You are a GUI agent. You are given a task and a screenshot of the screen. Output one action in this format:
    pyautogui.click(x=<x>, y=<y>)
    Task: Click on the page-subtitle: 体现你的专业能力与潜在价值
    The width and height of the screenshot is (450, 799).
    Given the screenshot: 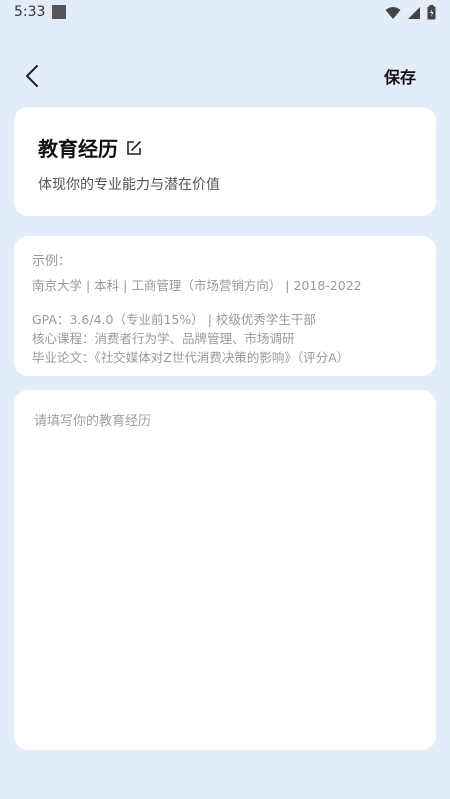 What is the action you would take?
    pyautogui.click(x=129, y=185)
    